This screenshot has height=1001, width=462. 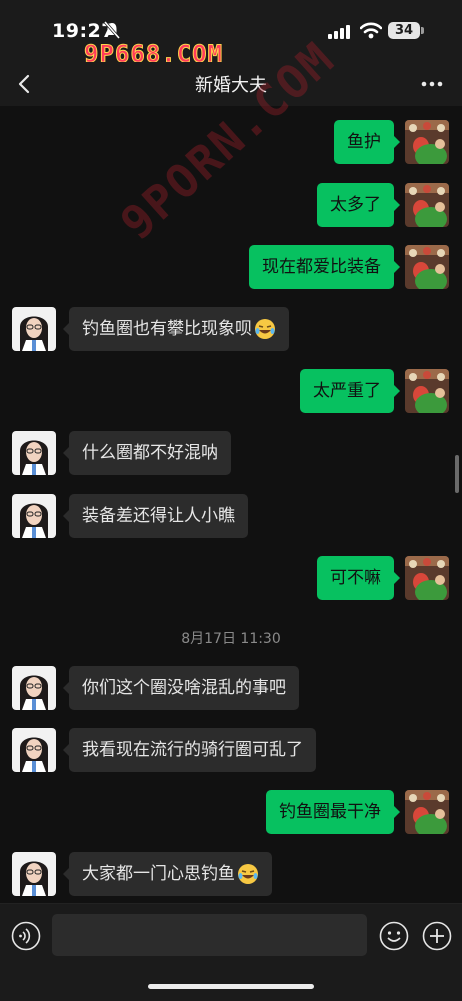 What do you see at coordinates (155, 516) in the screenshot?
I see `message-bubble-incoming: 装备差还得让人小瞧` at bounding box center [155, 516].